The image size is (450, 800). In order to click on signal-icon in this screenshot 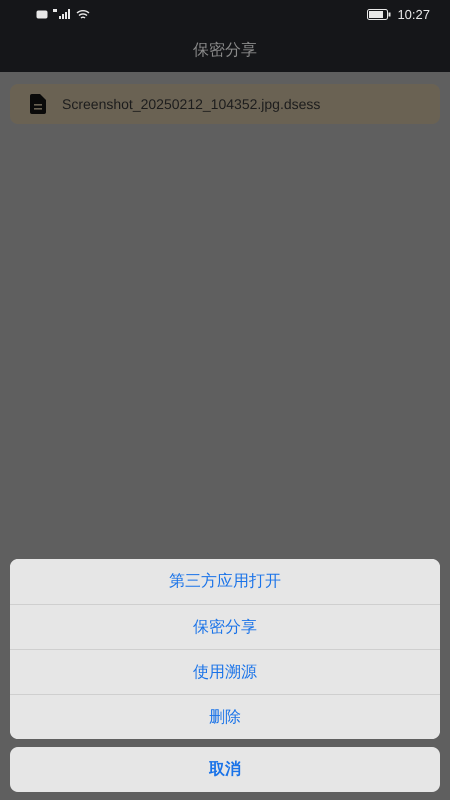, I will do `click(62, 14)`.